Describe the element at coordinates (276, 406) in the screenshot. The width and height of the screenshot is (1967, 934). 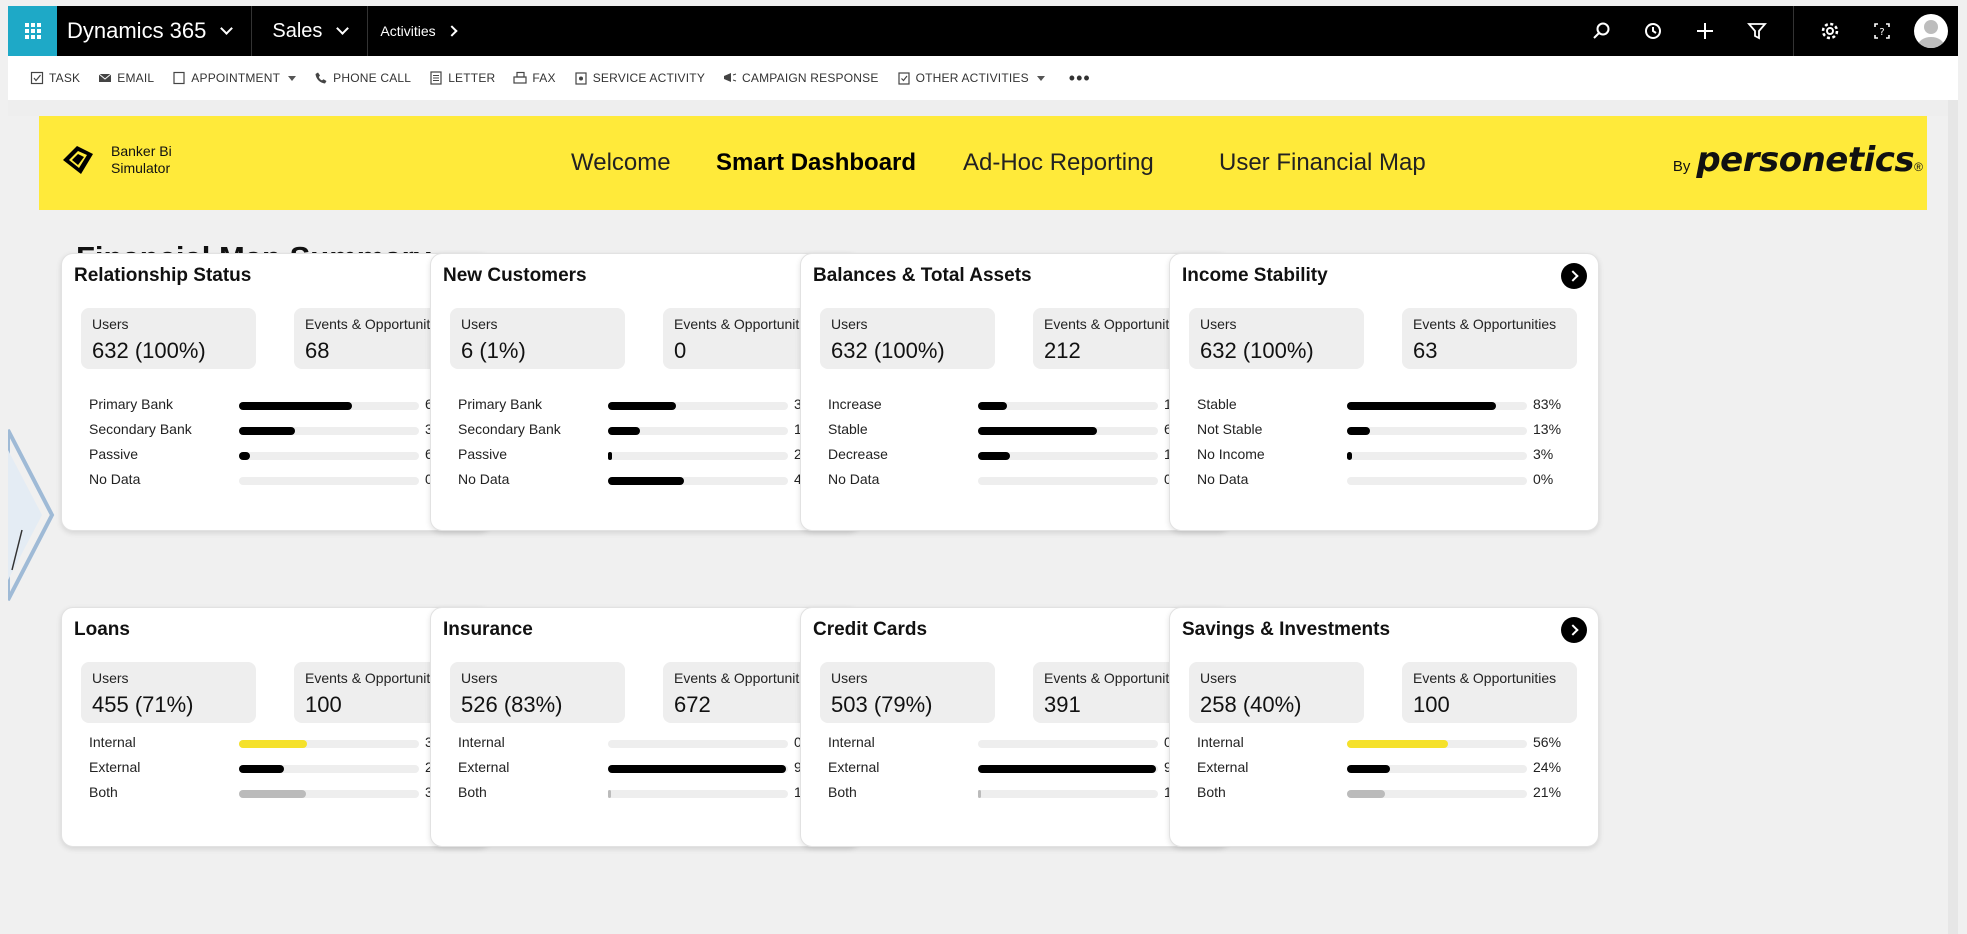
I see `breakdown-row: Primary Bank63%` at that location.